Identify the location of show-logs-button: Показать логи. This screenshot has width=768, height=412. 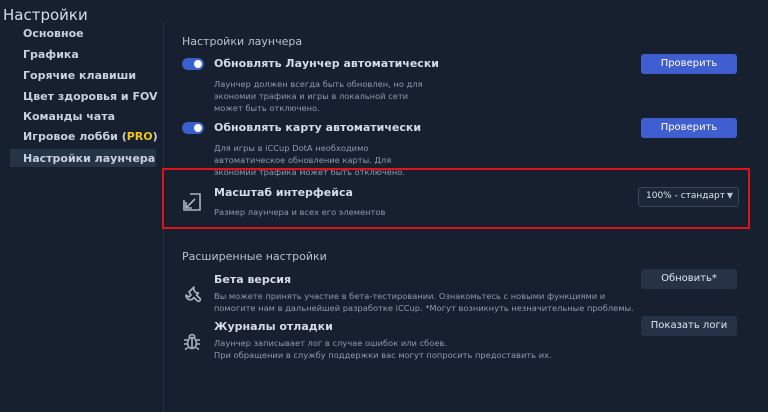
(689, 326).